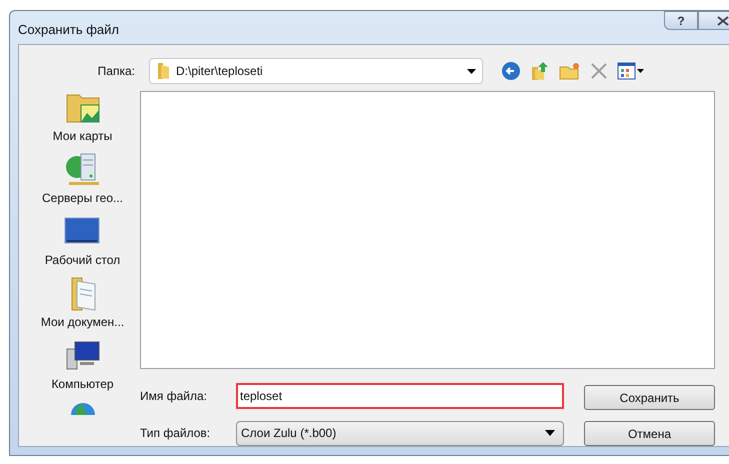  What do you see at coordinates (174, 396) in the screenshot?
I see `file-name-label: Имя файла:` at bounding box center [174, 396].